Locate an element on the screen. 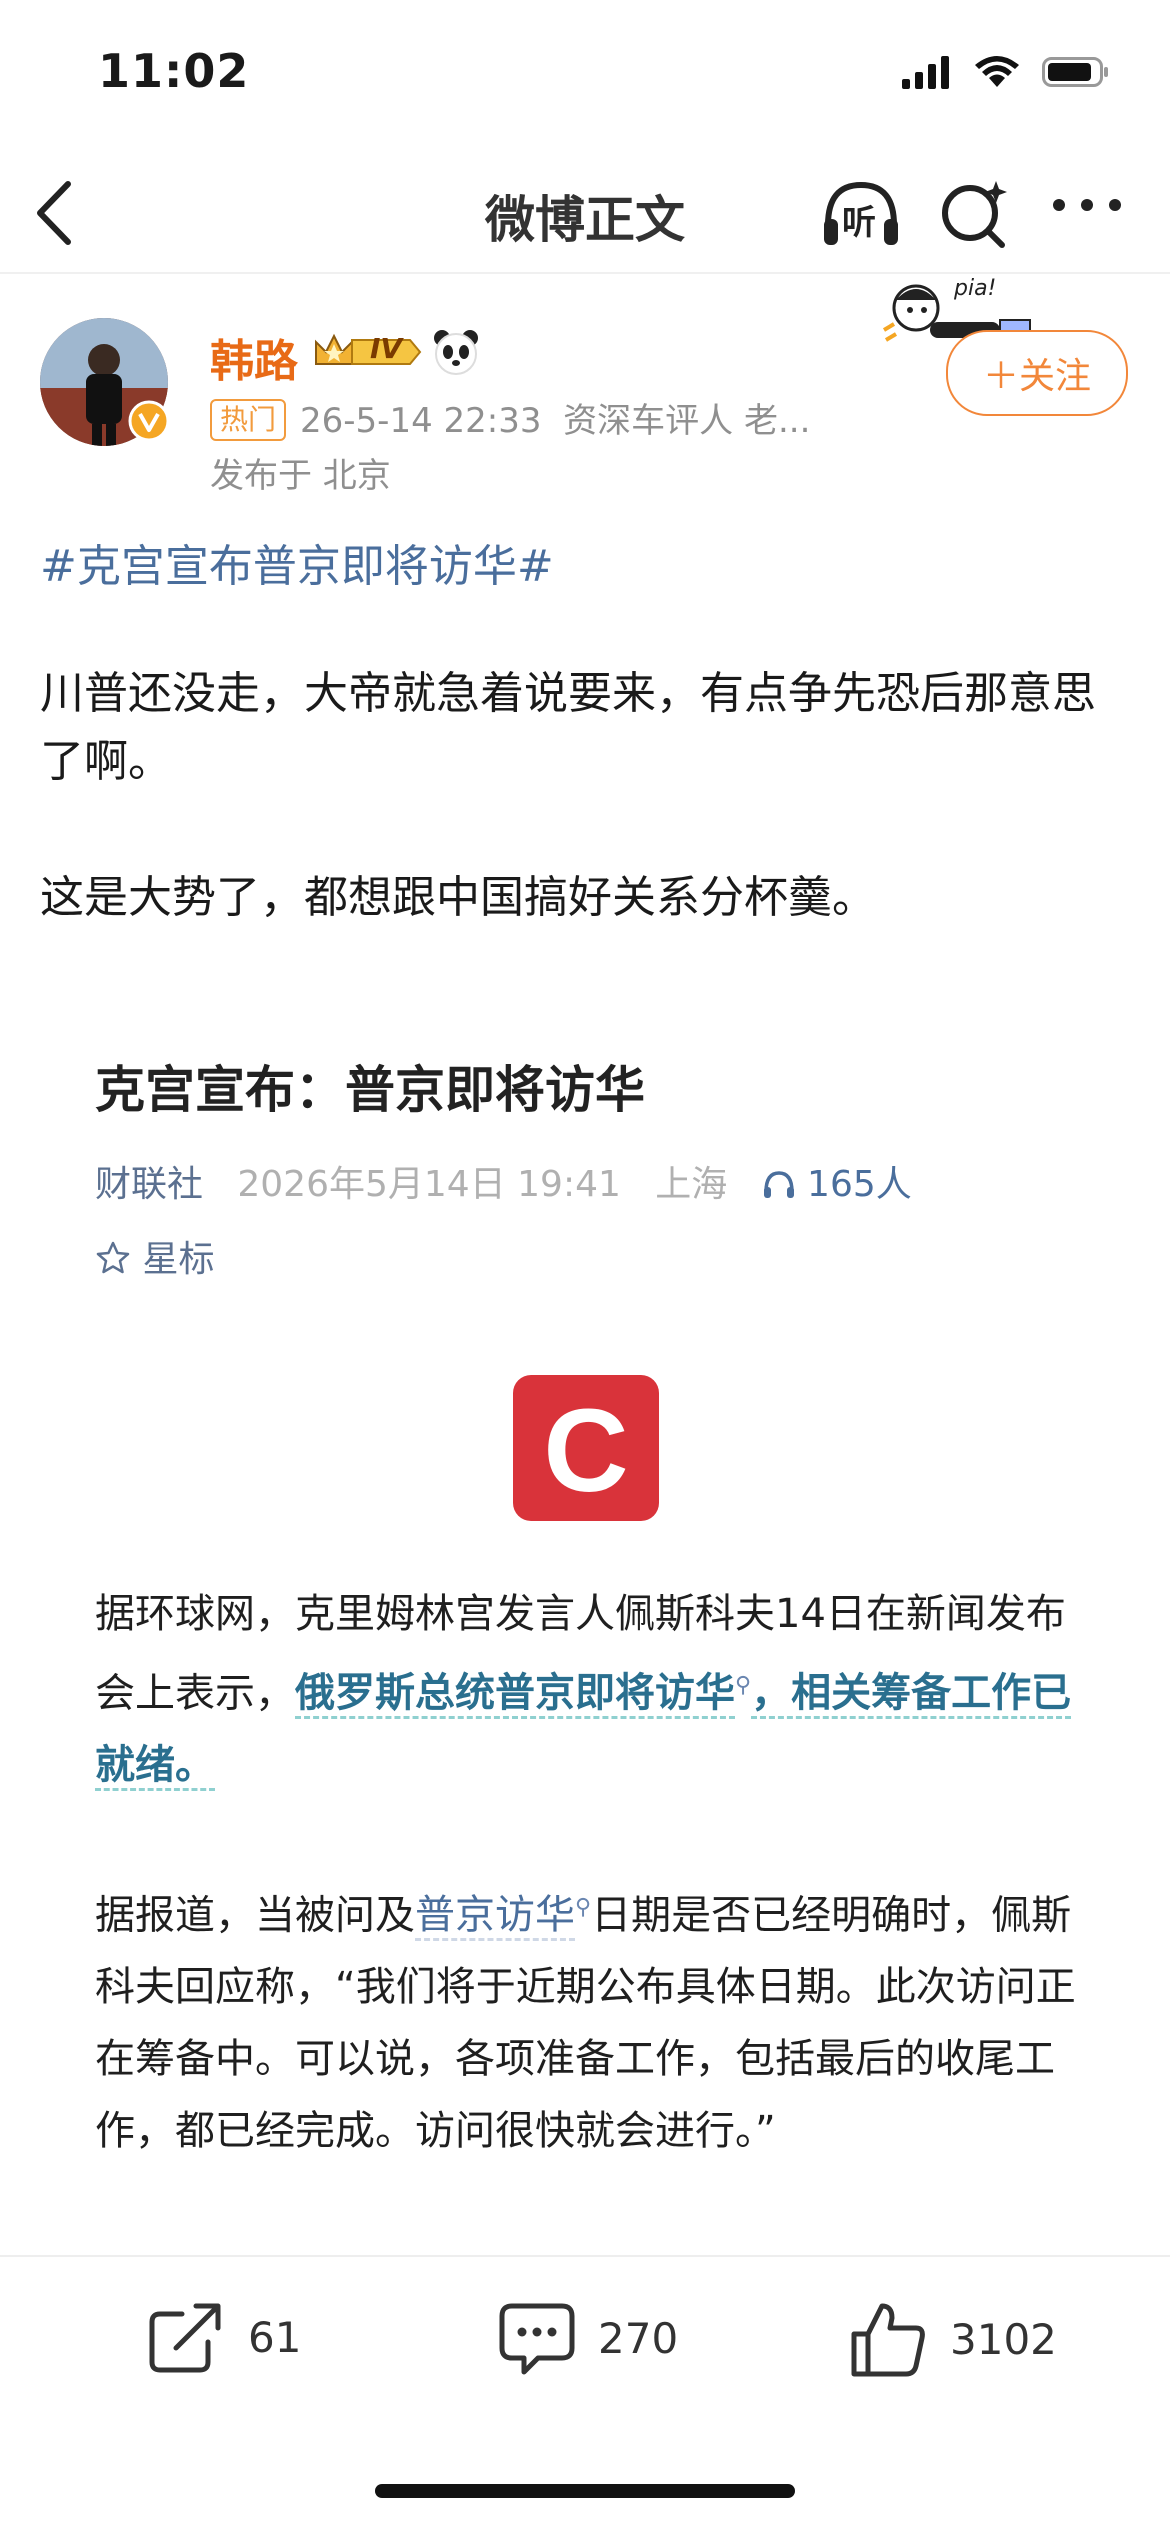 This screenshot has height=2534, width=1170. source-logo: C is located at coordinates (586, 1448).